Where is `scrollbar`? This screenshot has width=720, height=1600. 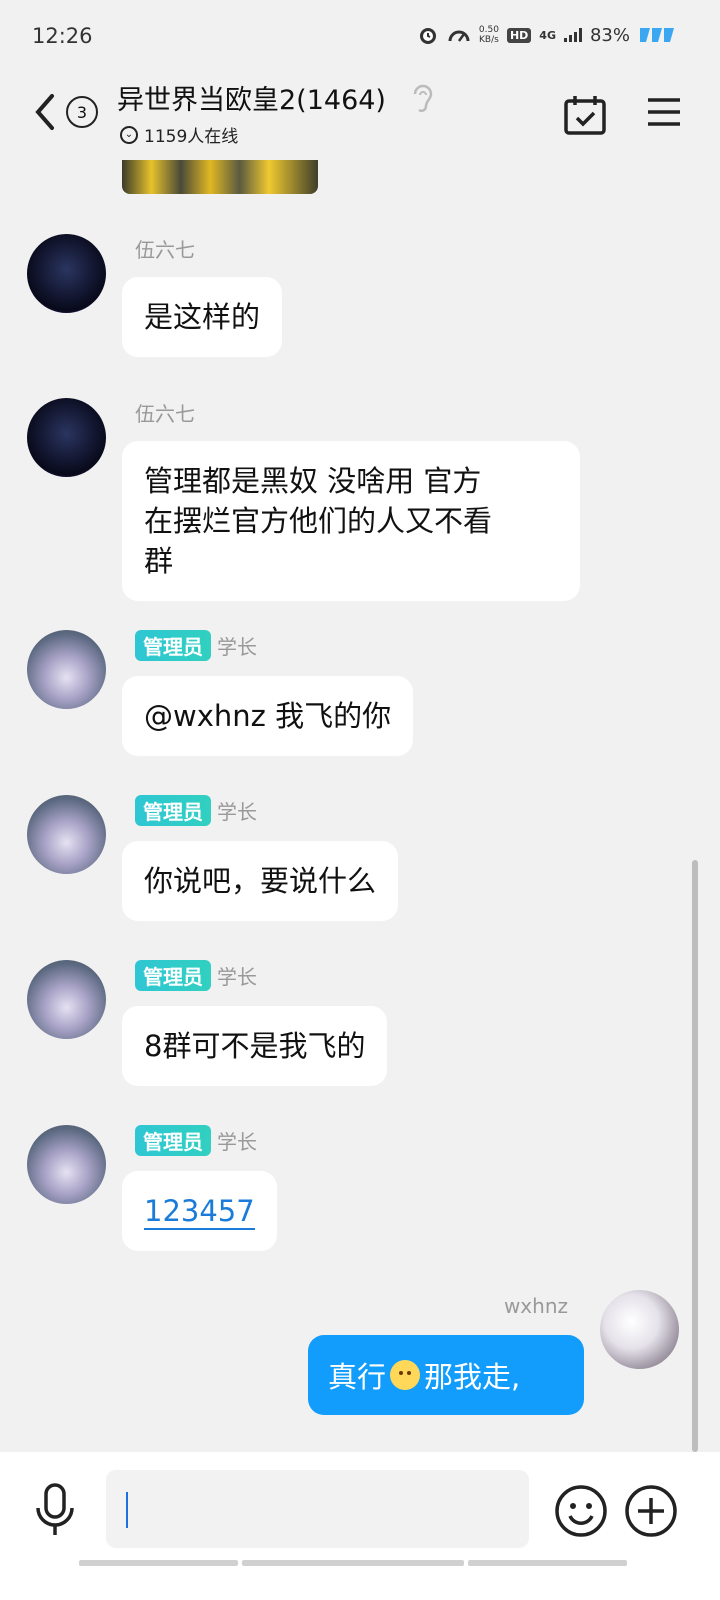
scrollbar is located at coordinates (695, 1156).